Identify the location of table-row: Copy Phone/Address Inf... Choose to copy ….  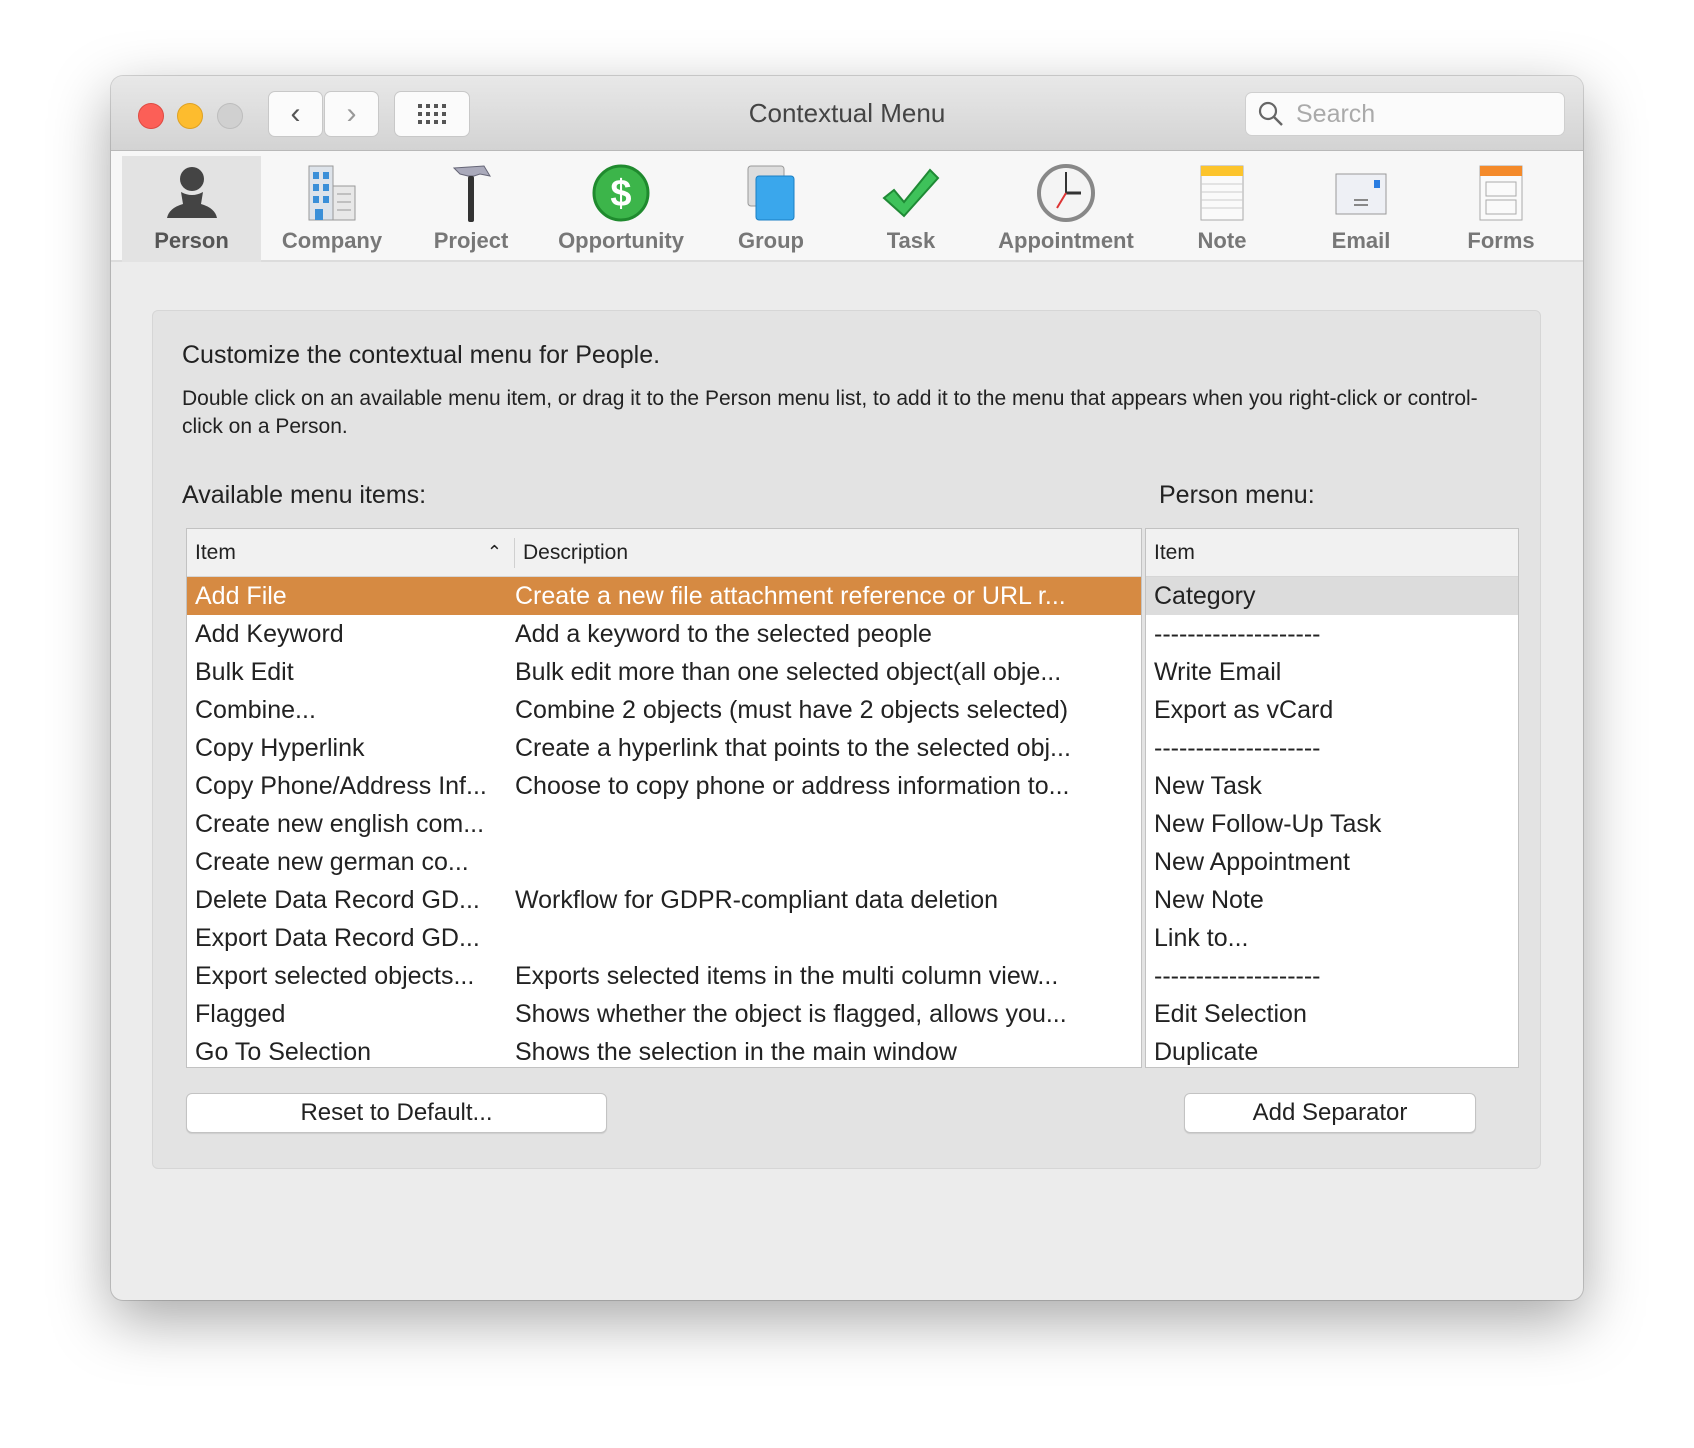
(664, 786).